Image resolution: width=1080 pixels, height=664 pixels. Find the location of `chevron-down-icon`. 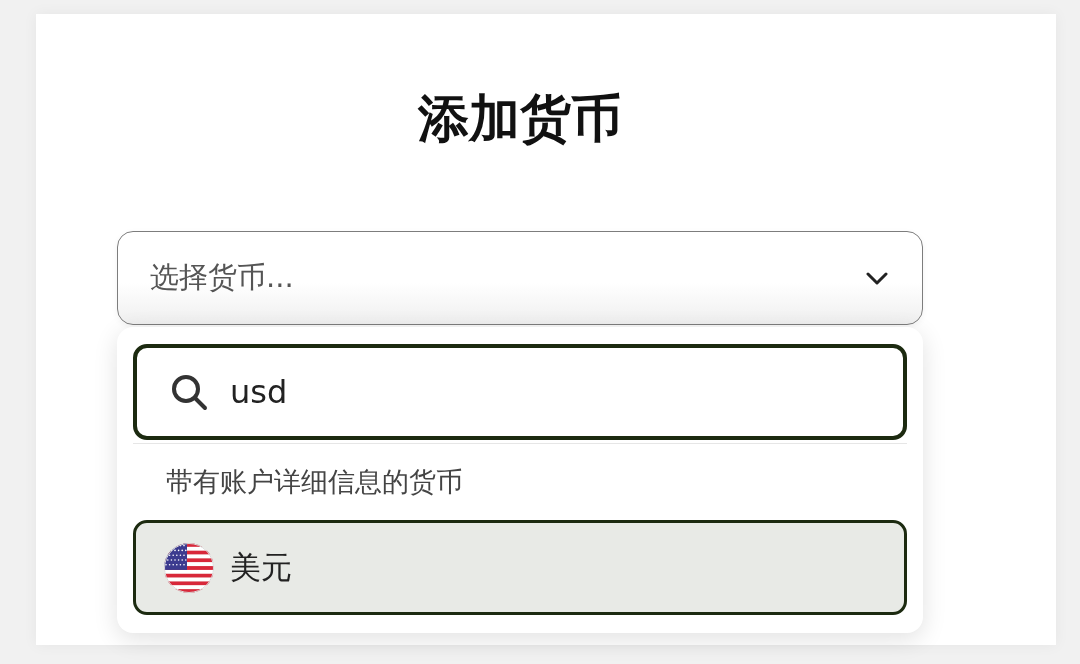

chevron-down-icon is located at coordinates (877, 278).